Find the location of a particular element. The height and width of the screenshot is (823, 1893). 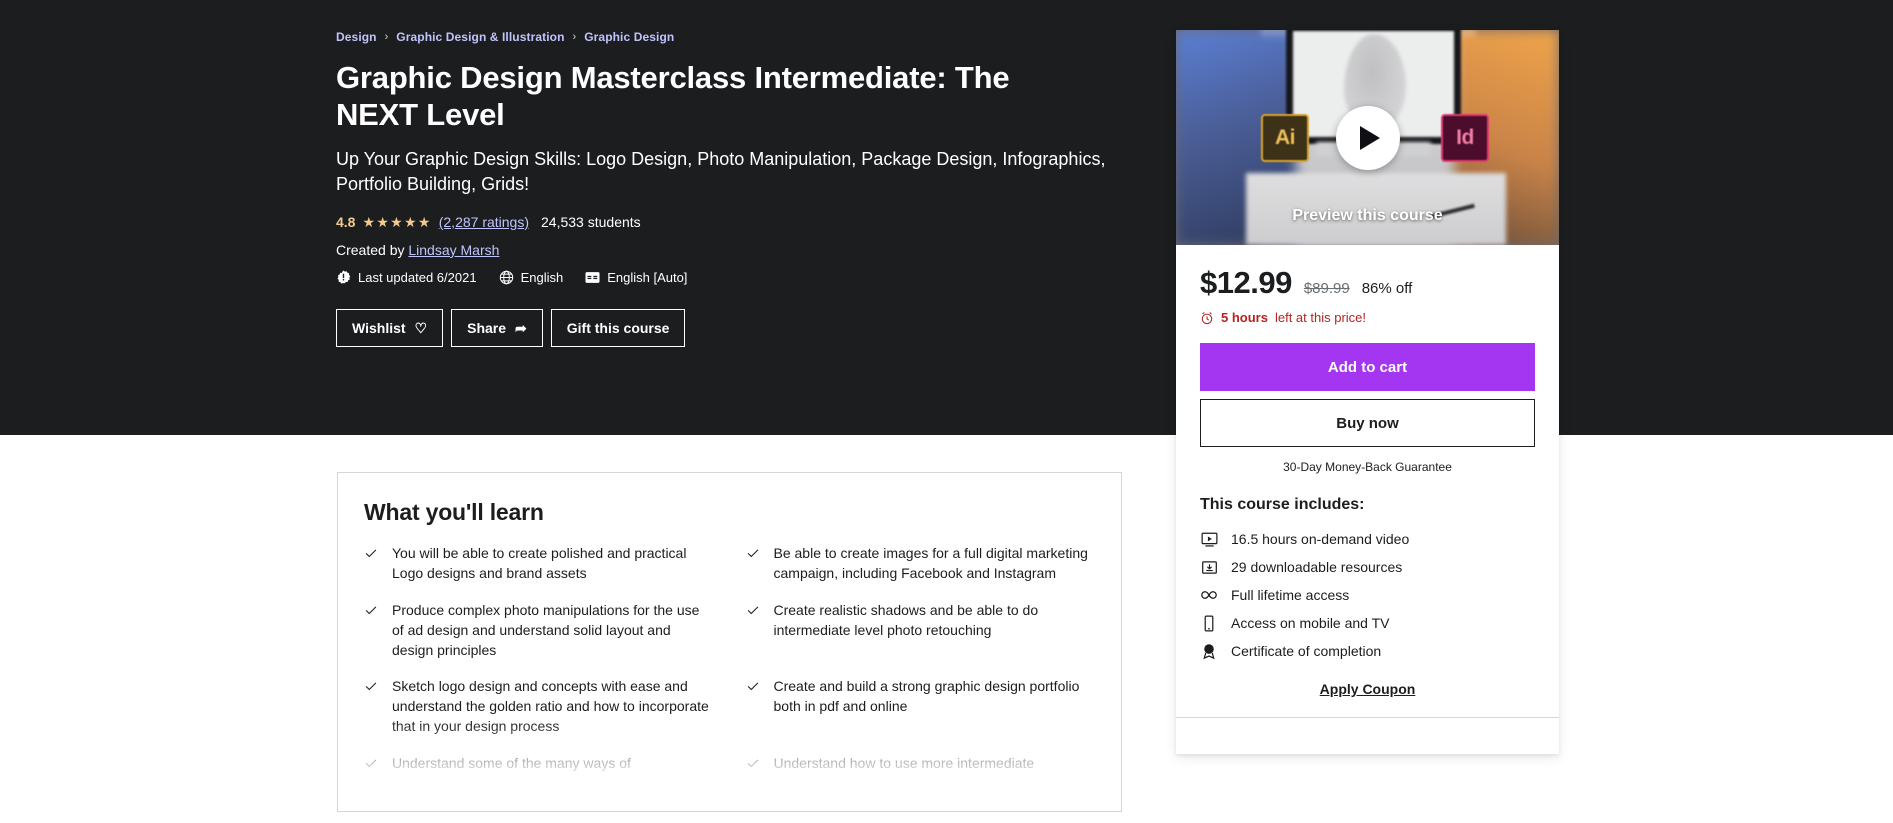

buy-now-button: Buy now is located at coordinates (1367, 423).